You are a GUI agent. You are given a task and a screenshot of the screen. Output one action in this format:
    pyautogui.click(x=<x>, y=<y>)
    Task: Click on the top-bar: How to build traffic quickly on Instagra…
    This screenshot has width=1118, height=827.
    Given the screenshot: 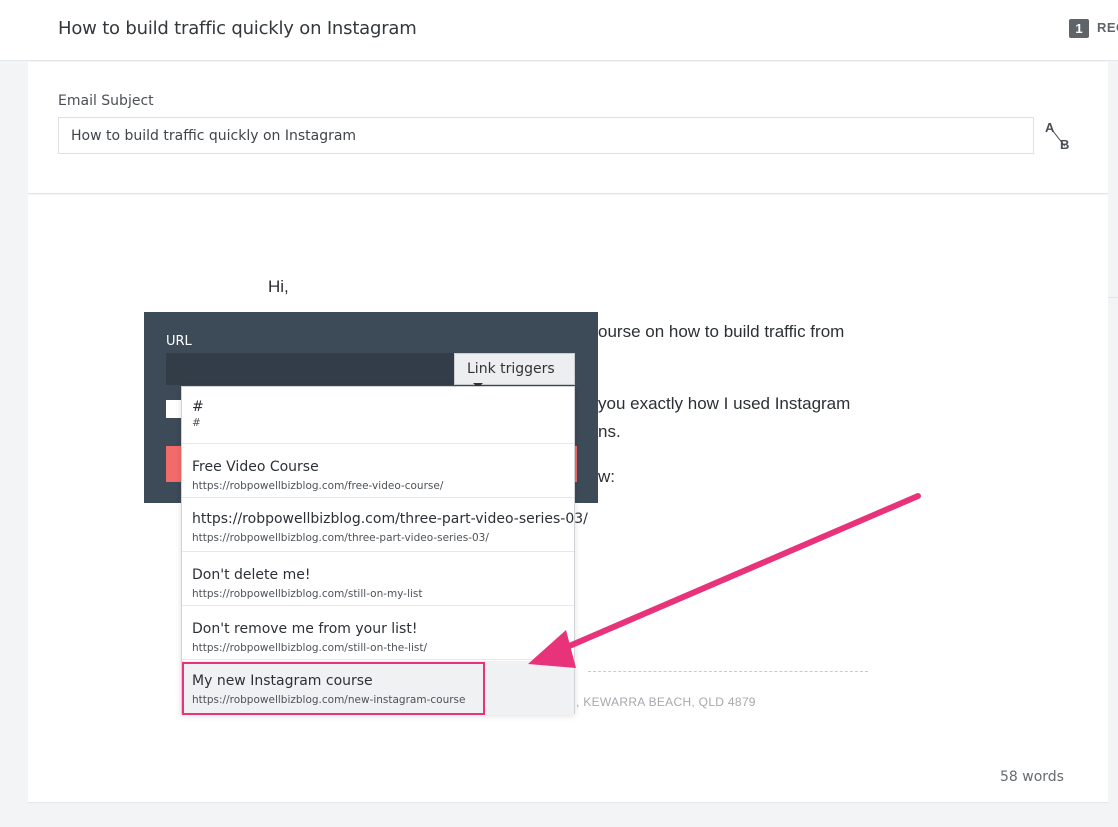 What is the action you would take?
    pyautogui.click(x=559, y=30)
    